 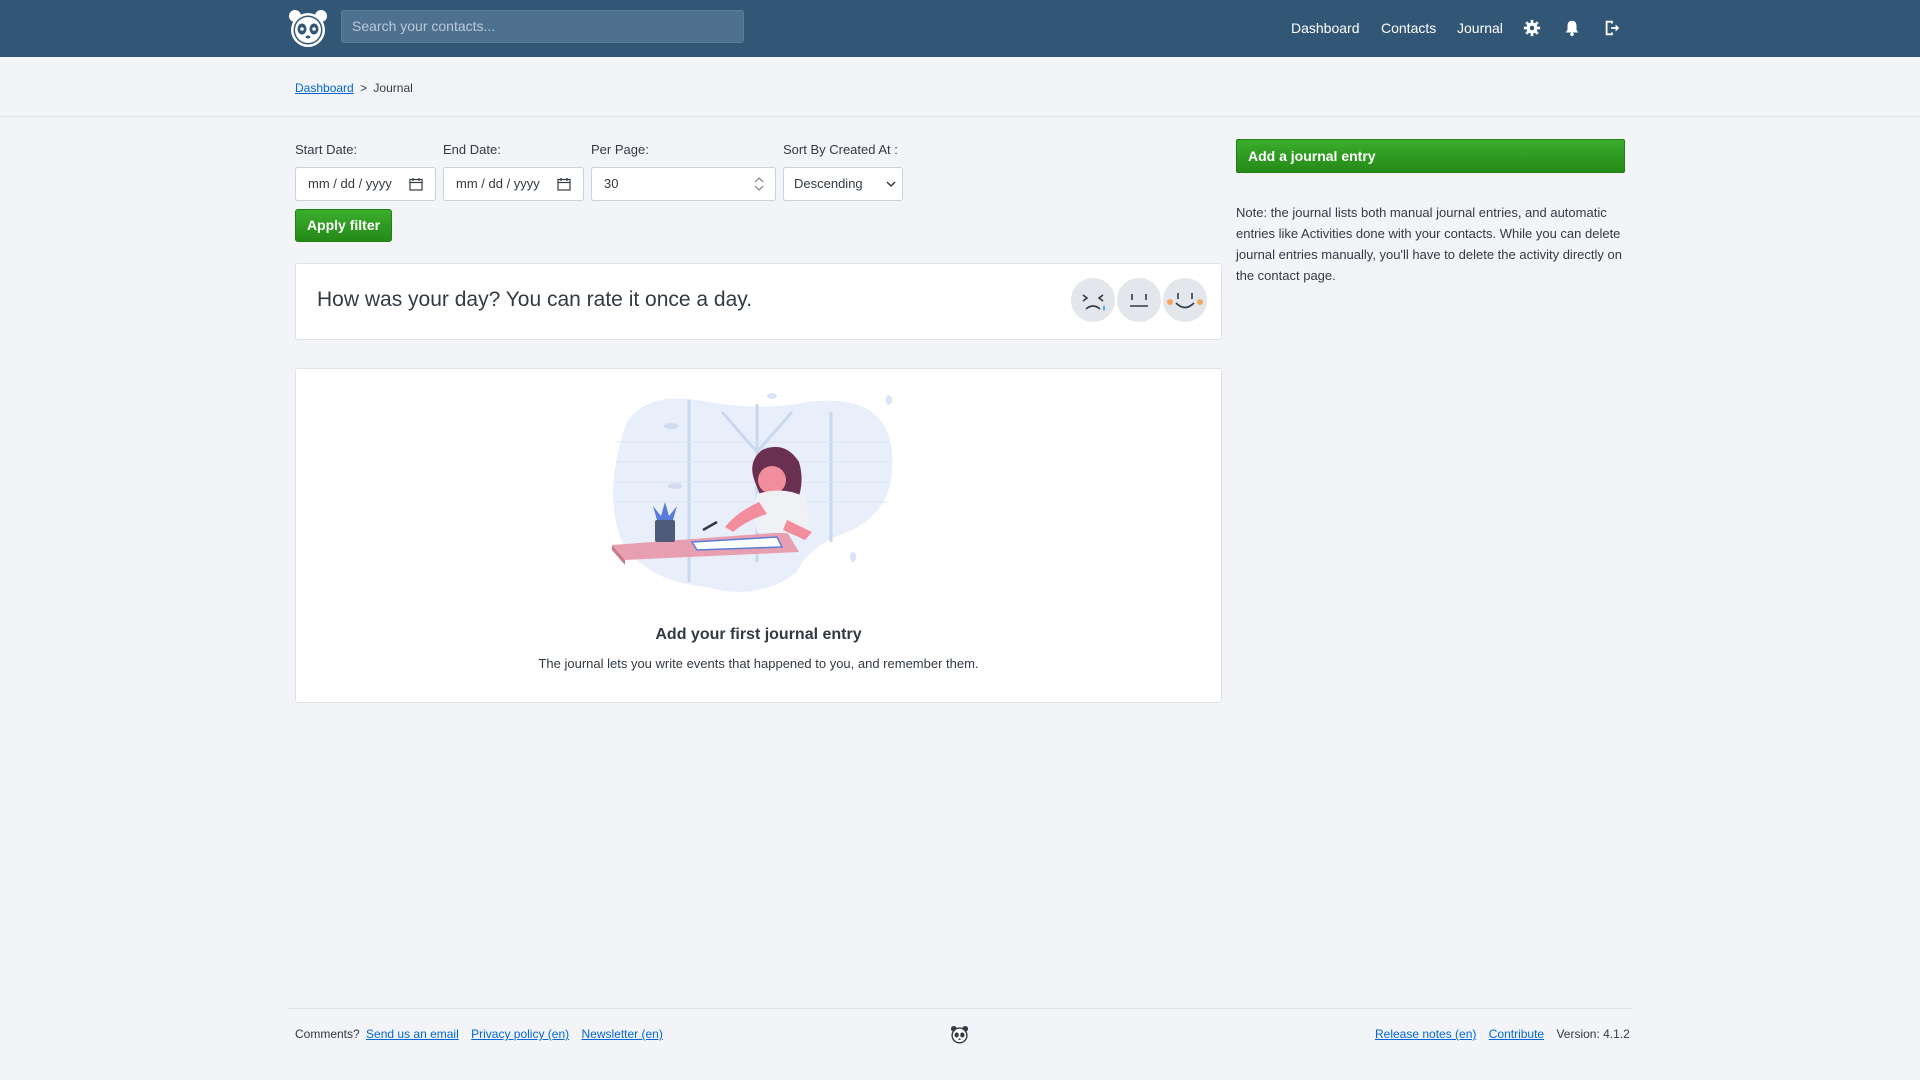 I want to click on panda-logo-icon, so click(x=308, y=29).